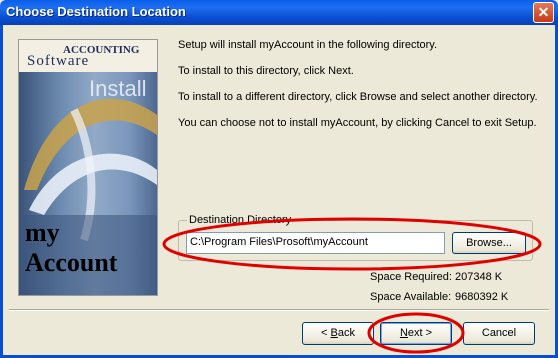 The height and width of the screenshot is (358, 558). Describe the element at coordinates (479, 277) in the screenshot. I see `space-required-value: 207348 K` at that location.